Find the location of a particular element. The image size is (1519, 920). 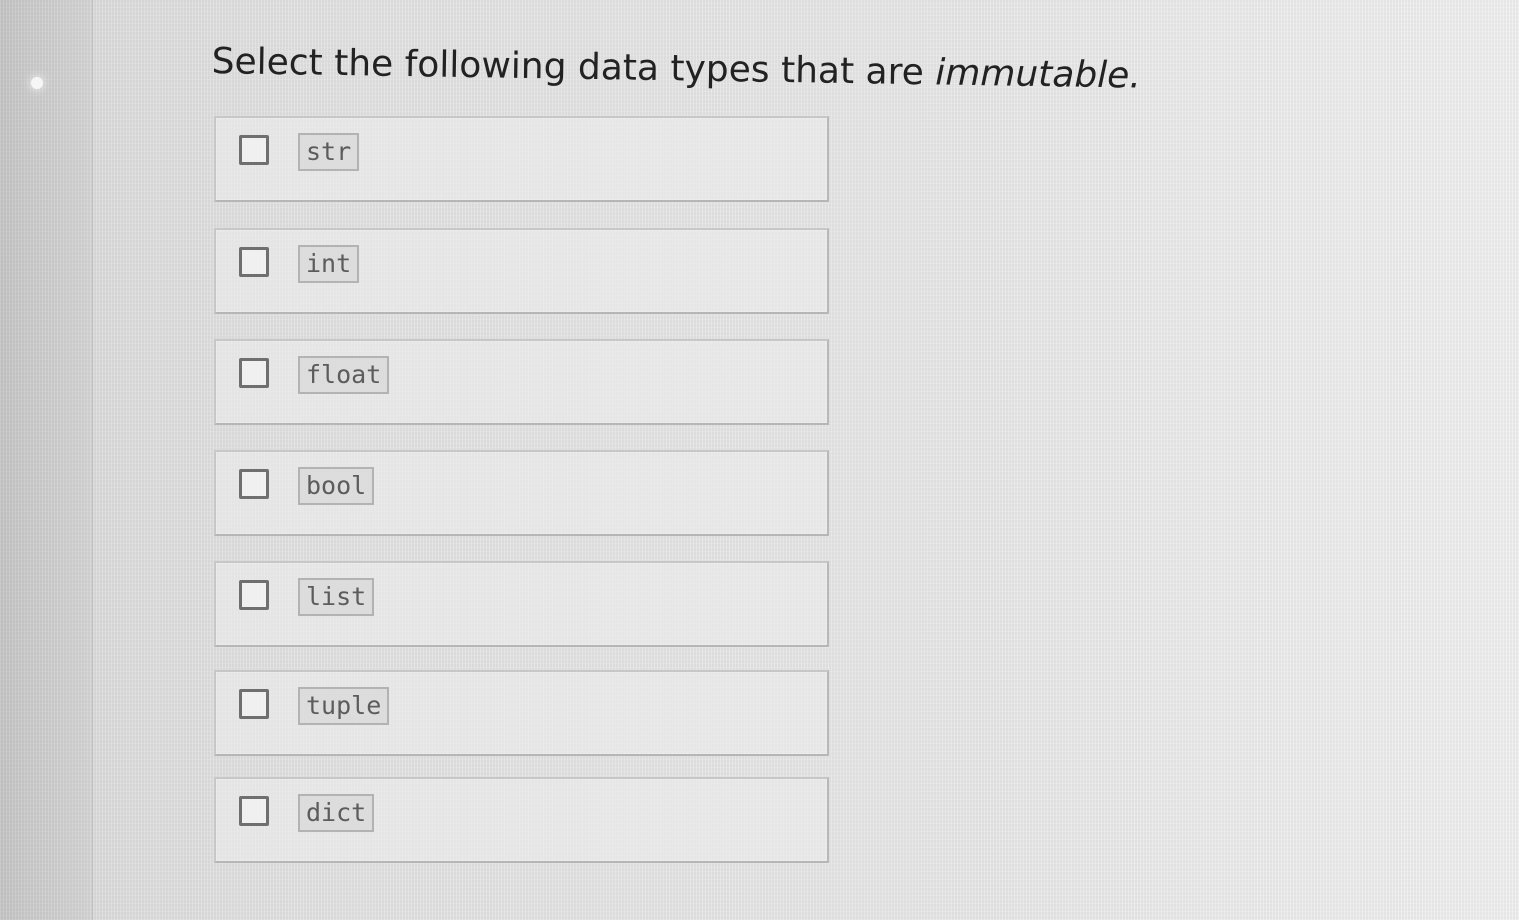

left-rail is located at coordinates (46, 460).